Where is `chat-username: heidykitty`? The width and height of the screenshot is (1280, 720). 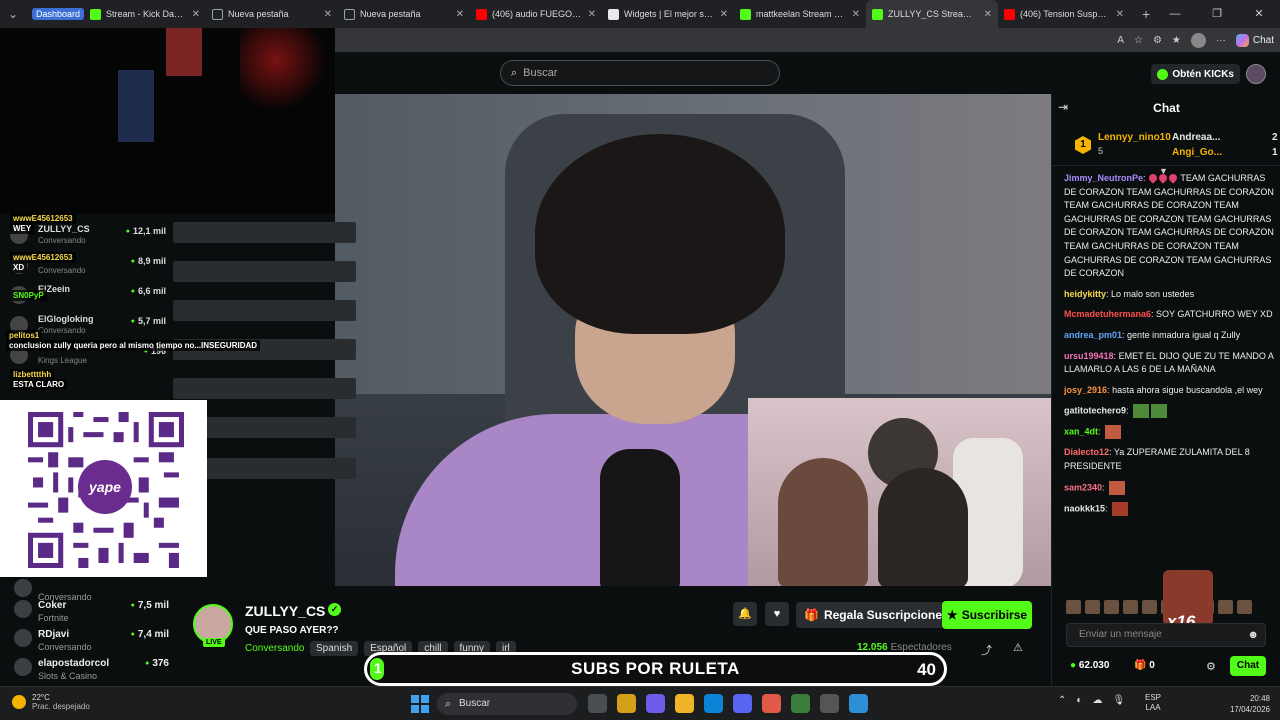 chat-username: heidykitty is located at coordinates (1085, 294).